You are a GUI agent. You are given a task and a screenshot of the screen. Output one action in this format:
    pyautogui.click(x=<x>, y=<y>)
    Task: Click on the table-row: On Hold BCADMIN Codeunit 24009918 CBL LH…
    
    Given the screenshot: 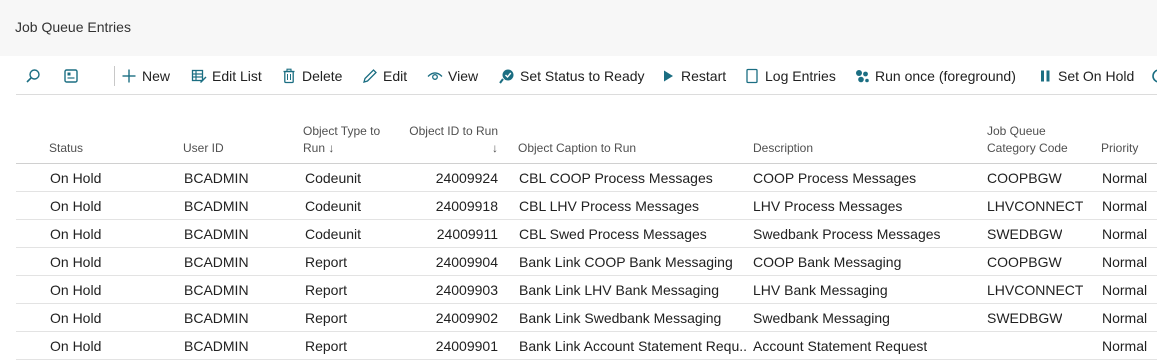 What is the action you would take?
    pyautogui.click(x=586, y=206)
    